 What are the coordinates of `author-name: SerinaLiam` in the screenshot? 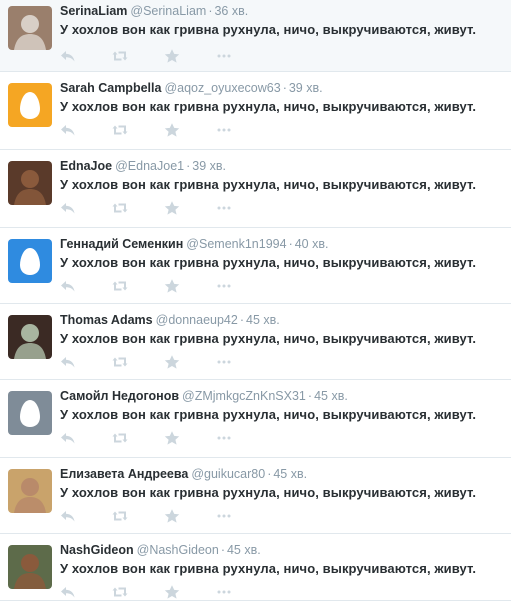 It's located at (93, 11).